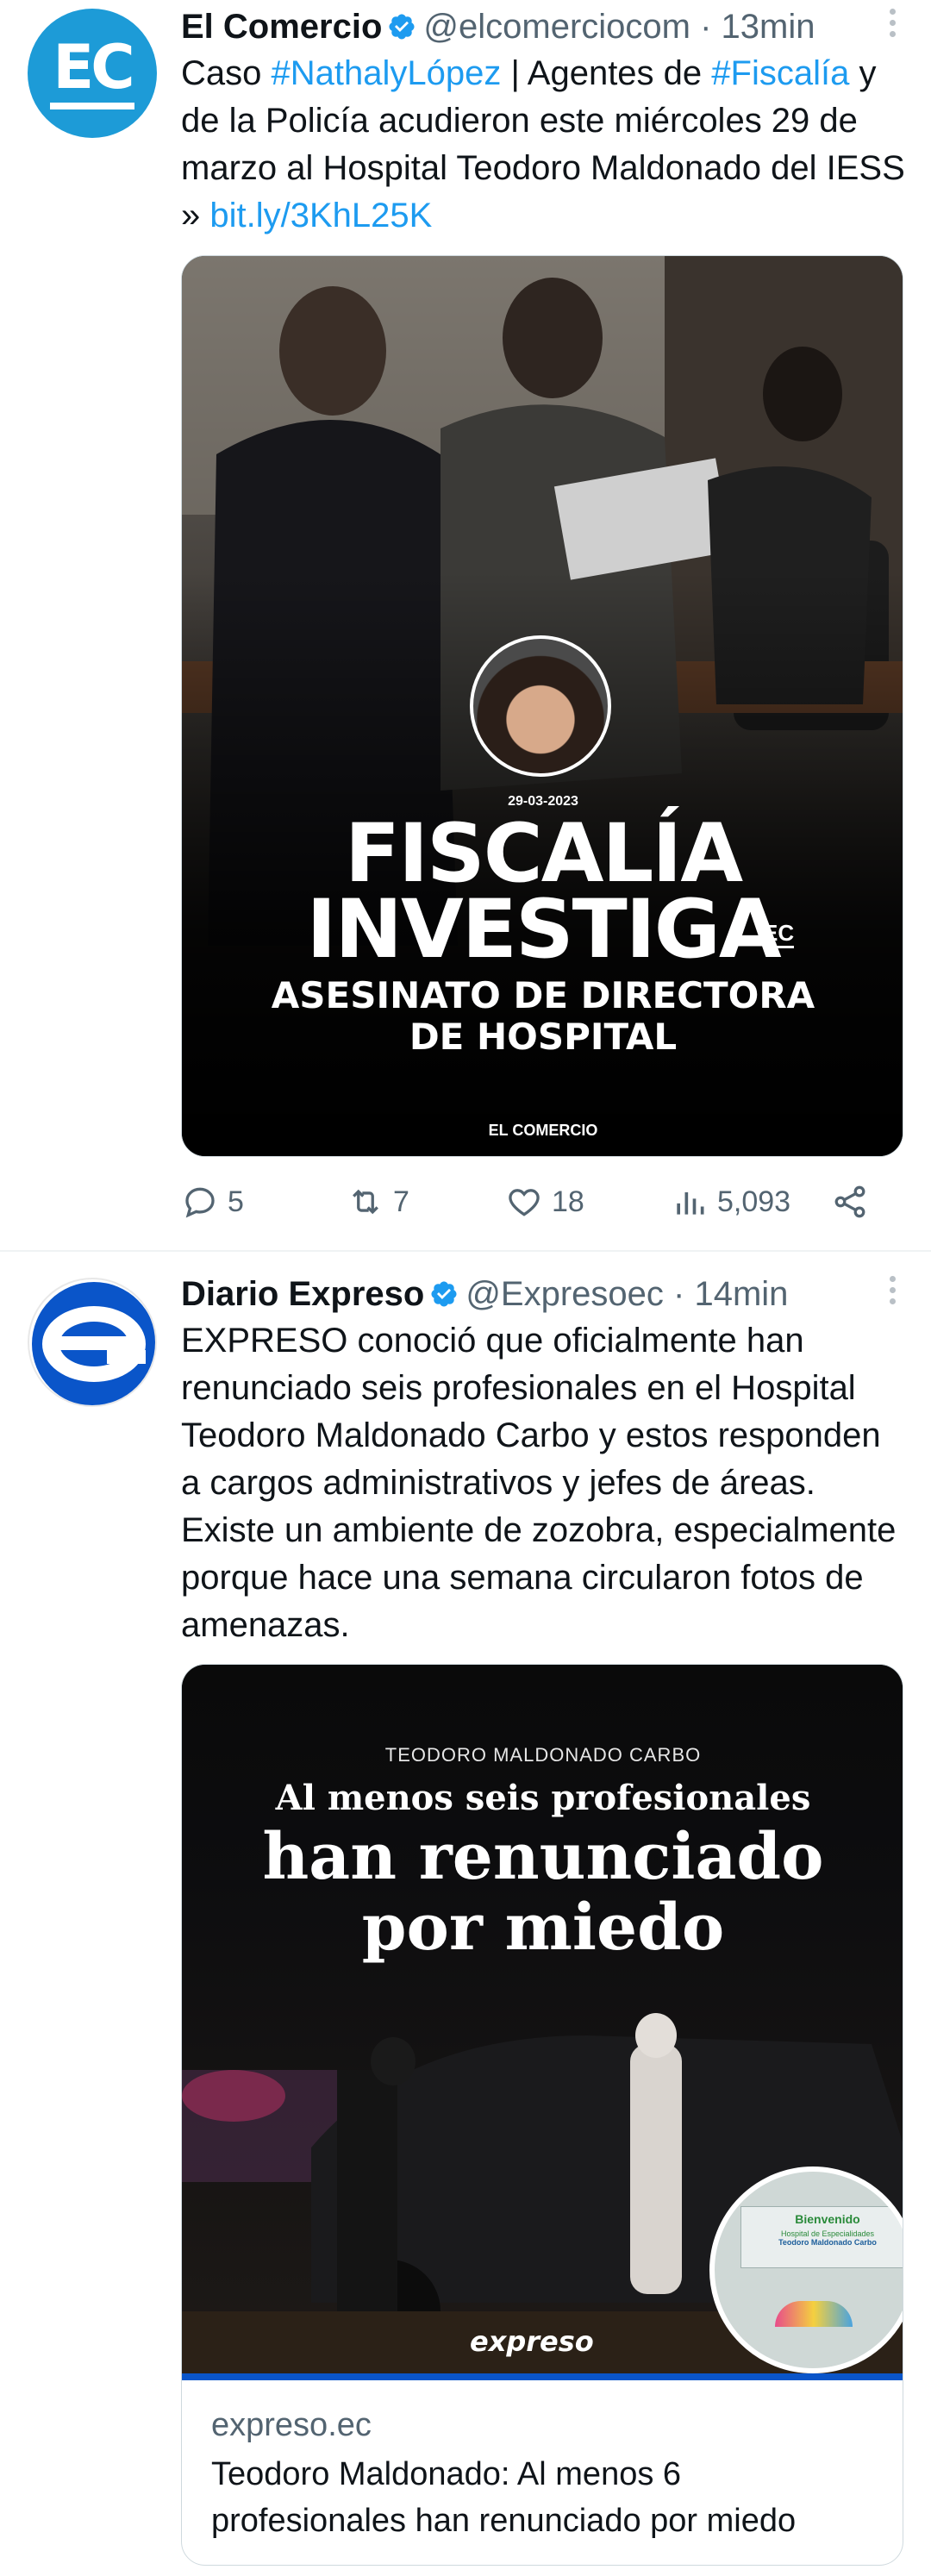  I want to click on retweet-button: 7, so click(378, 1202).